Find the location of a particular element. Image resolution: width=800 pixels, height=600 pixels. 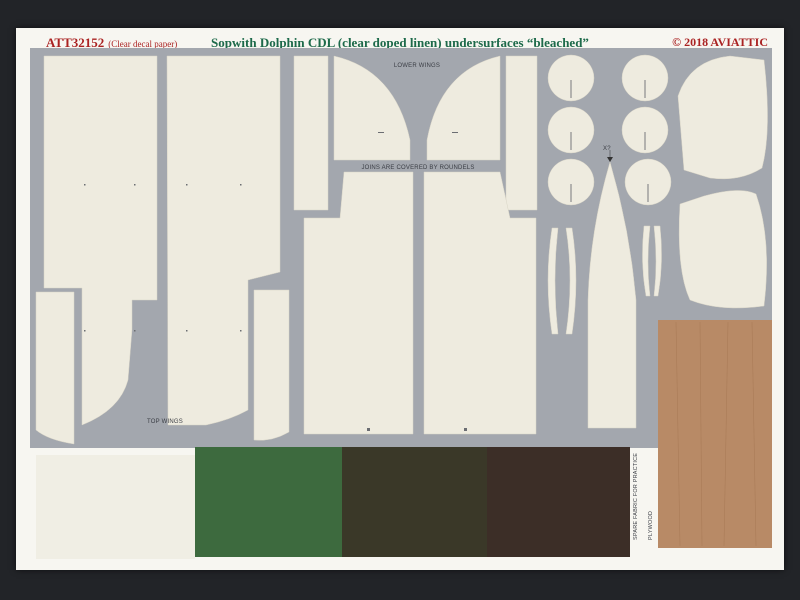

swatch-plywood is located at coordinates (715, 434).